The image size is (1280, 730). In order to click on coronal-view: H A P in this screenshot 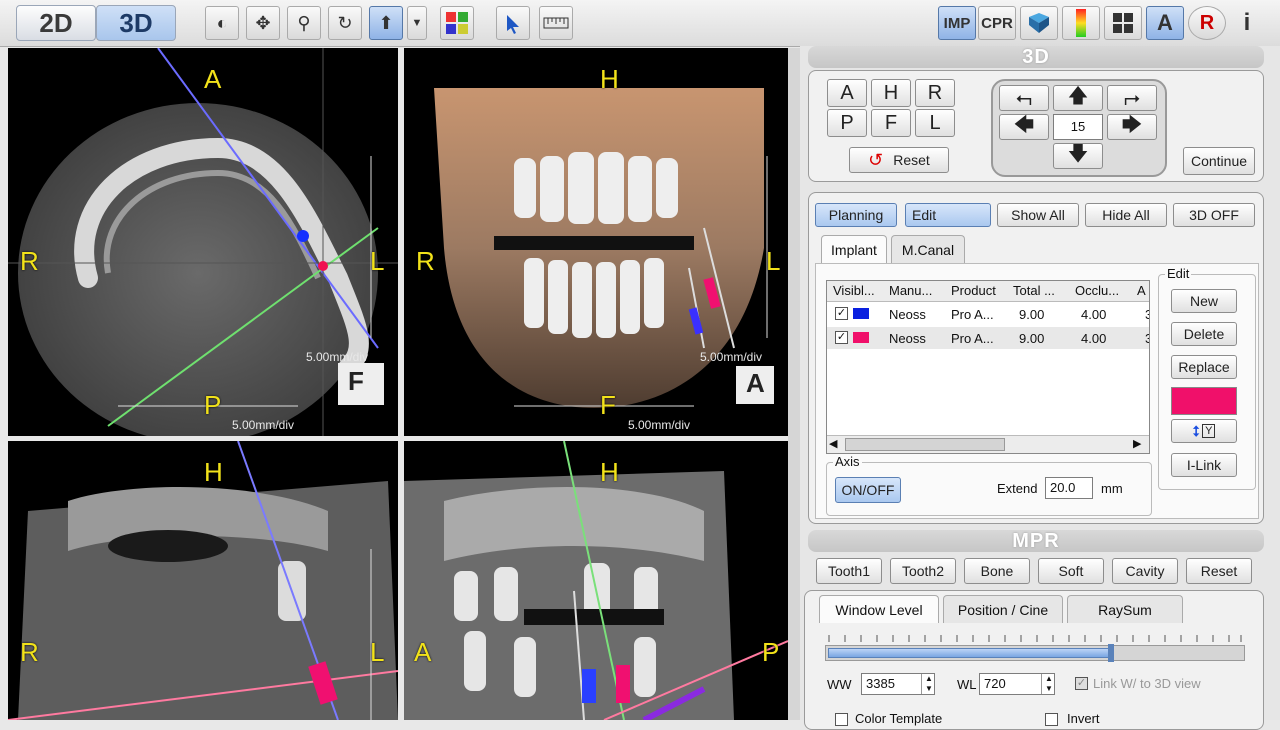, I will do `click(596, 580)`.